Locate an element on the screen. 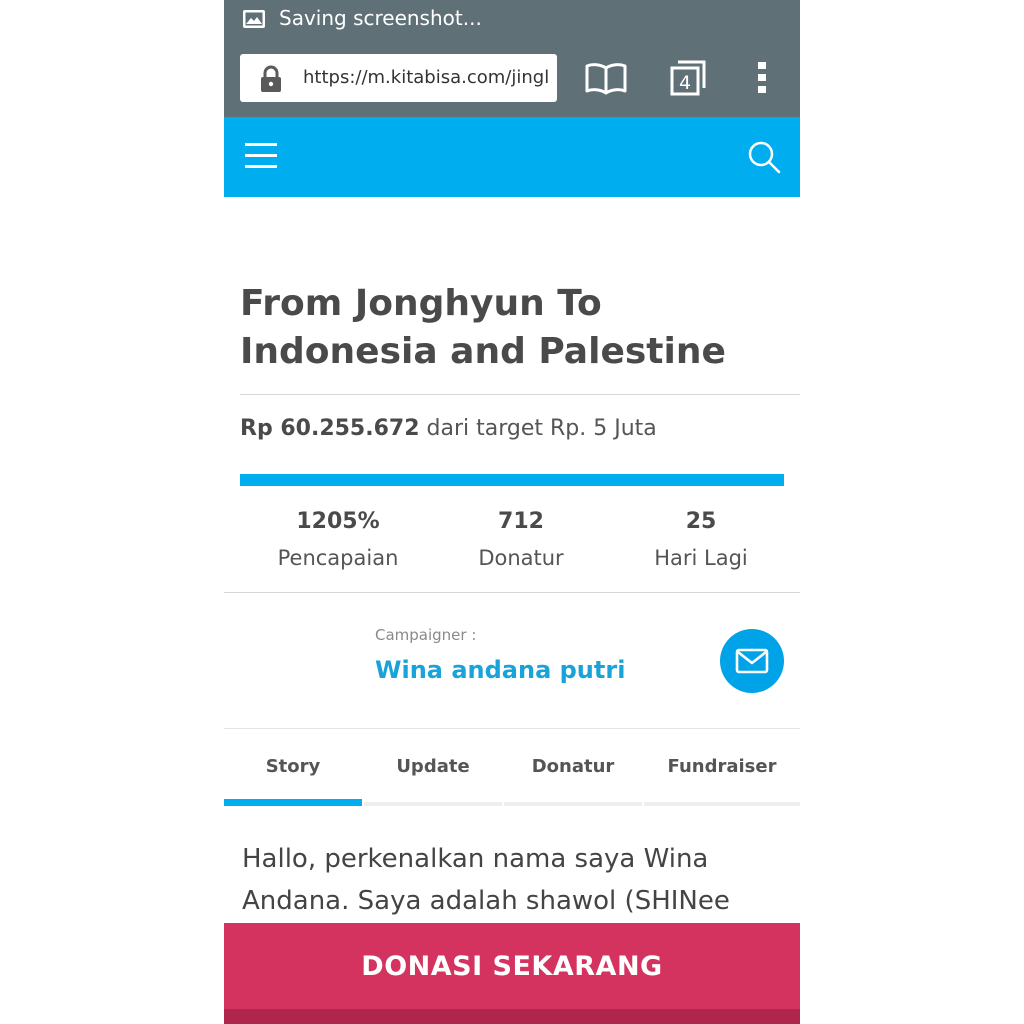  vertical-dots-icon is located at coordinates (762, 77).